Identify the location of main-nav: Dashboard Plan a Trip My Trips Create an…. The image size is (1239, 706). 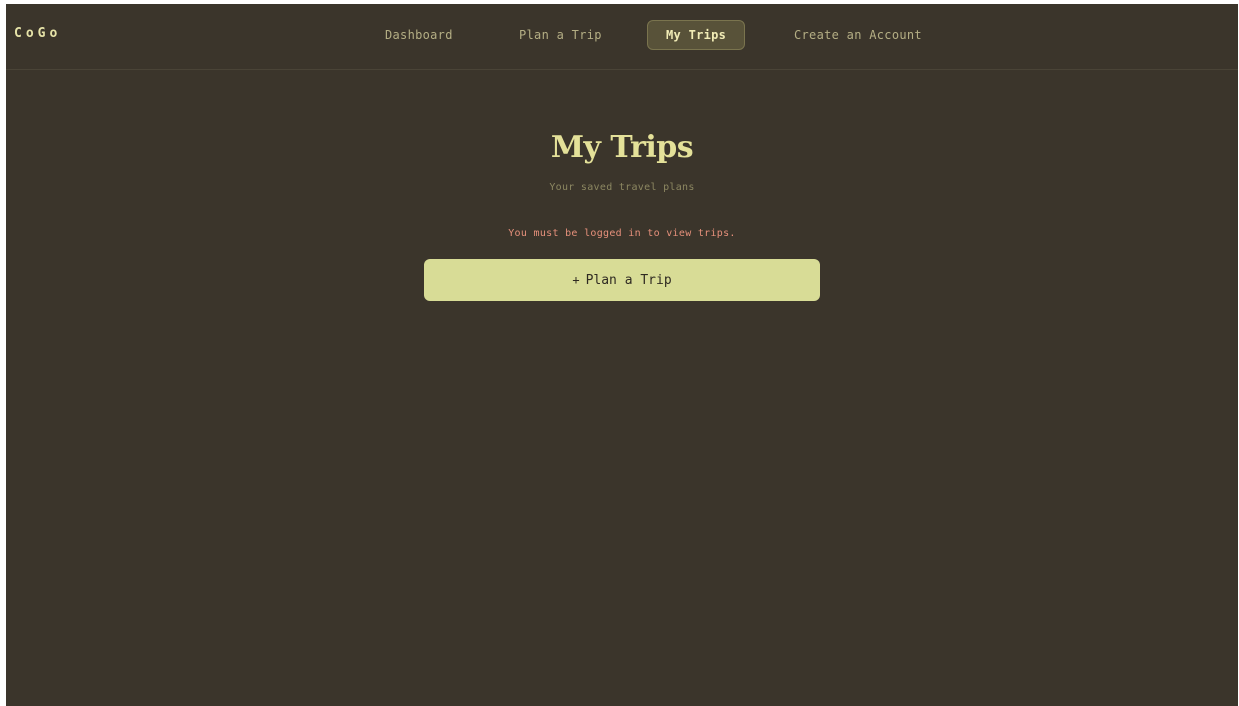
(622, 37).